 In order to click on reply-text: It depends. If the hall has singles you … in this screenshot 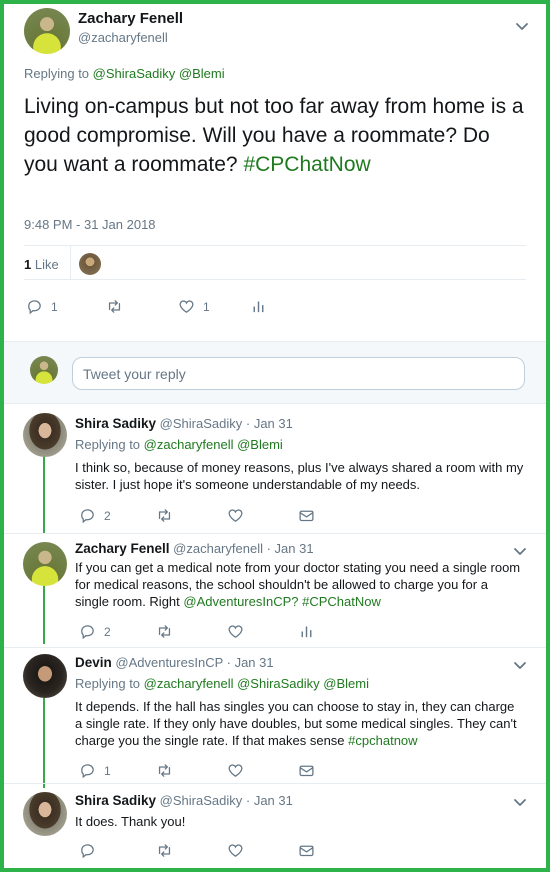, I will do `click(296, 723)`.